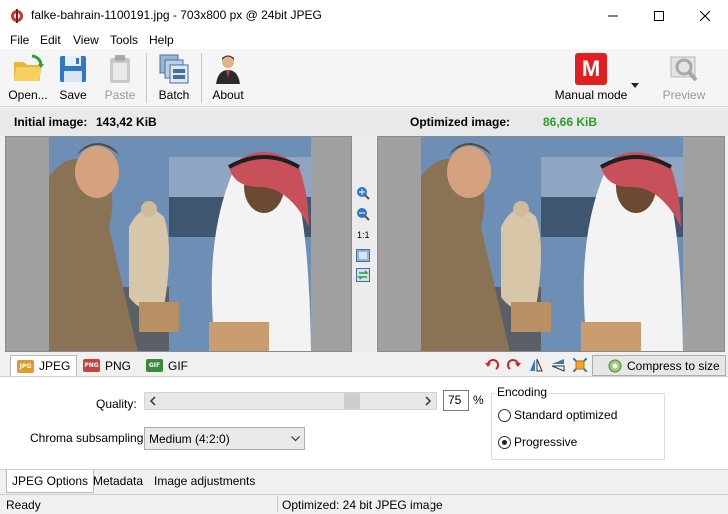  What do you see at coordinates (613, 15) in the screenshot?
I see `minimize-button` at bounding box center [613, 15].